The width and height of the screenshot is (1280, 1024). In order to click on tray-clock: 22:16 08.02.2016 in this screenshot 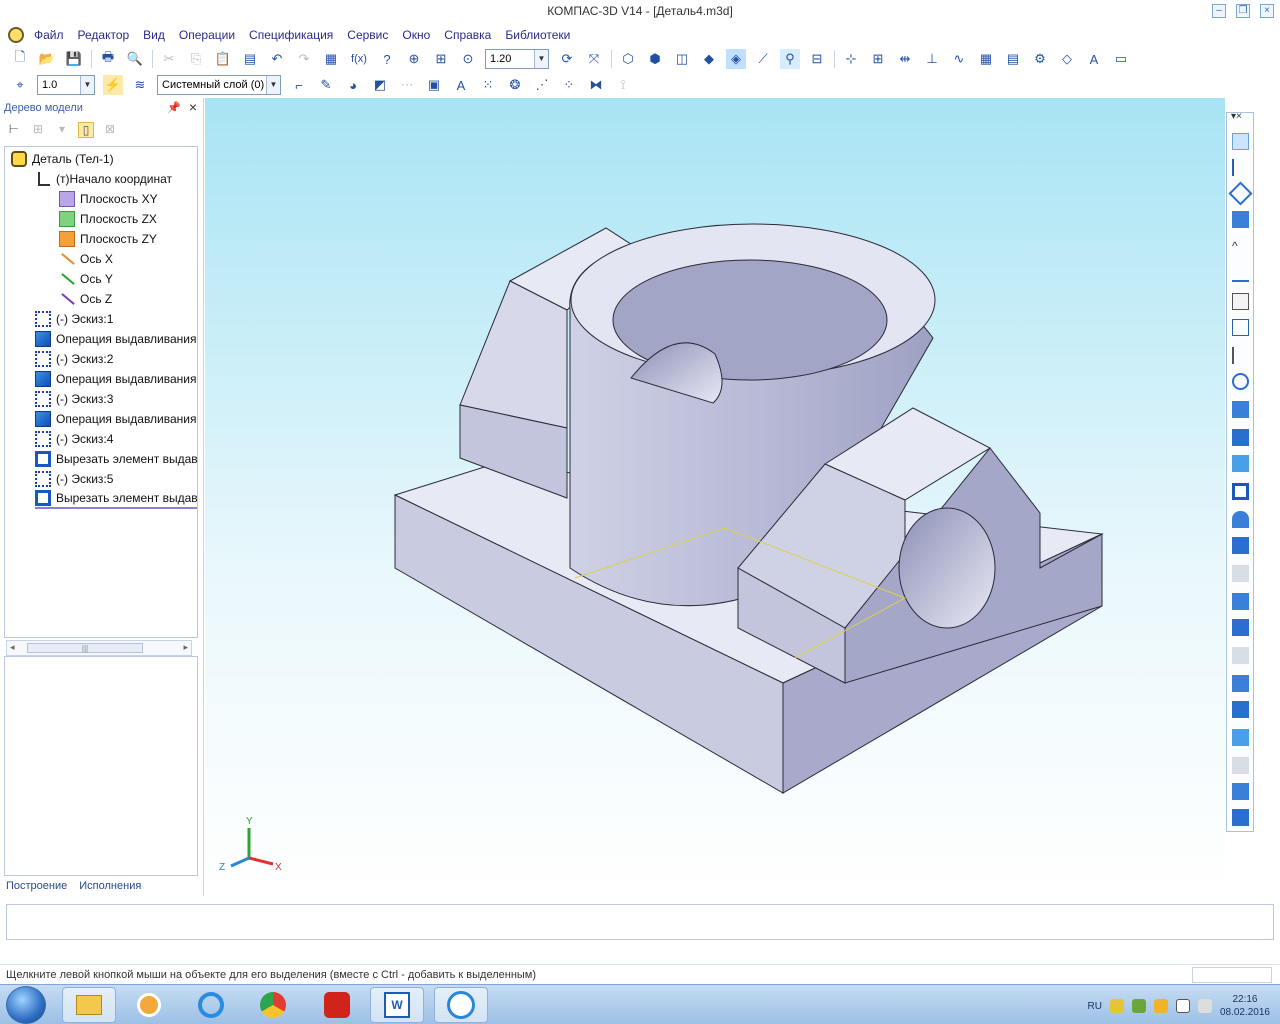, I will do `click(1245, 1006)`.